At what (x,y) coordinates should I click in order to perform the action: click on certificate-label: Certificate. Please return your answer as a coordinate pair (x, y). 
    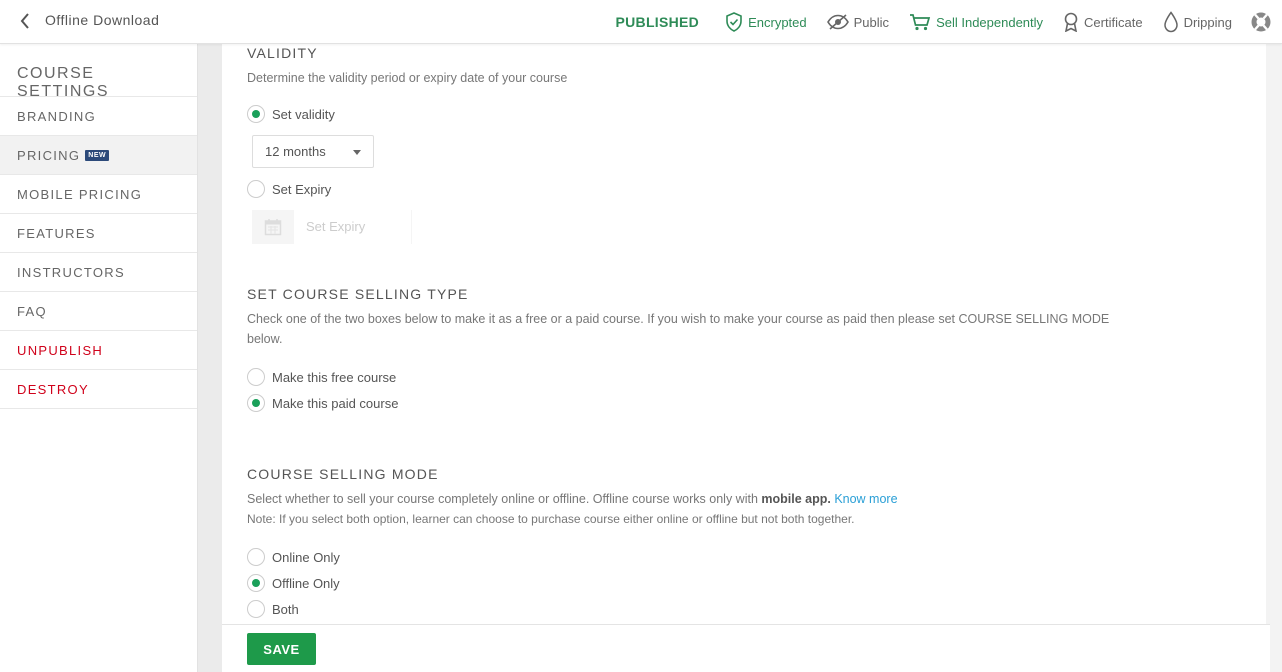
    Looking at the image, I should click on (1113, 22).